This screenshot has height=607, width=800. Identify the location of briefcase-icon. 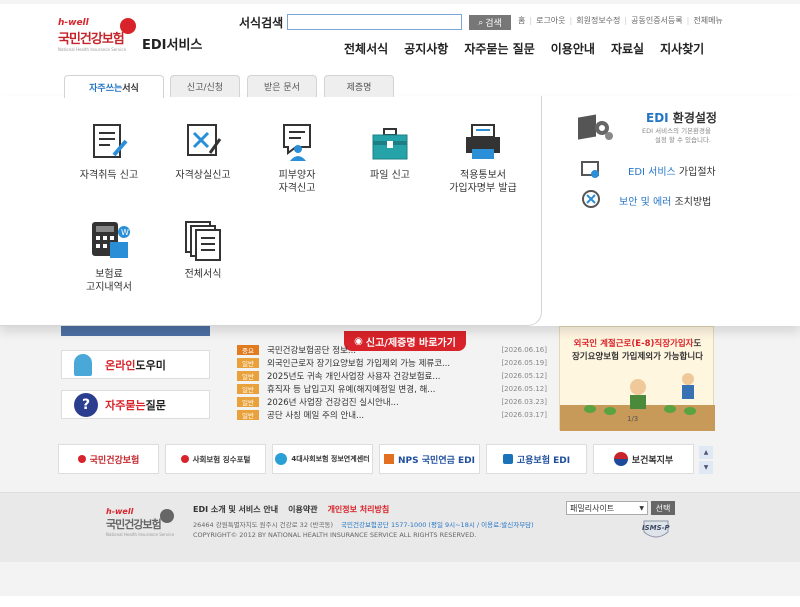
(390, 142).